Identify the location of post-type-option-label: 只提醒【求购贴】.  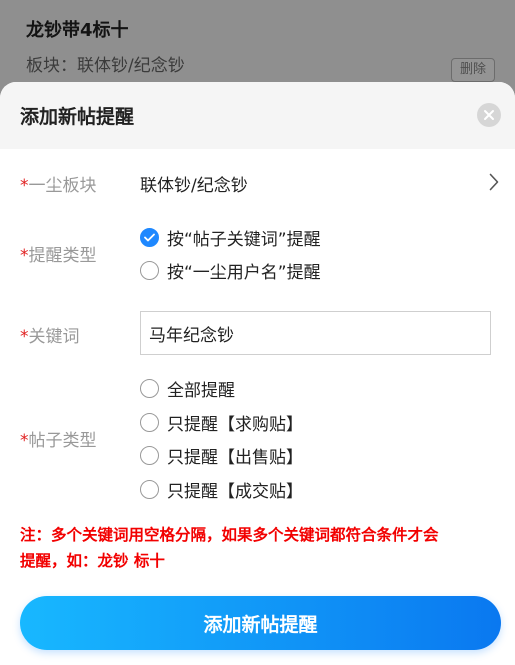
(235, 424).